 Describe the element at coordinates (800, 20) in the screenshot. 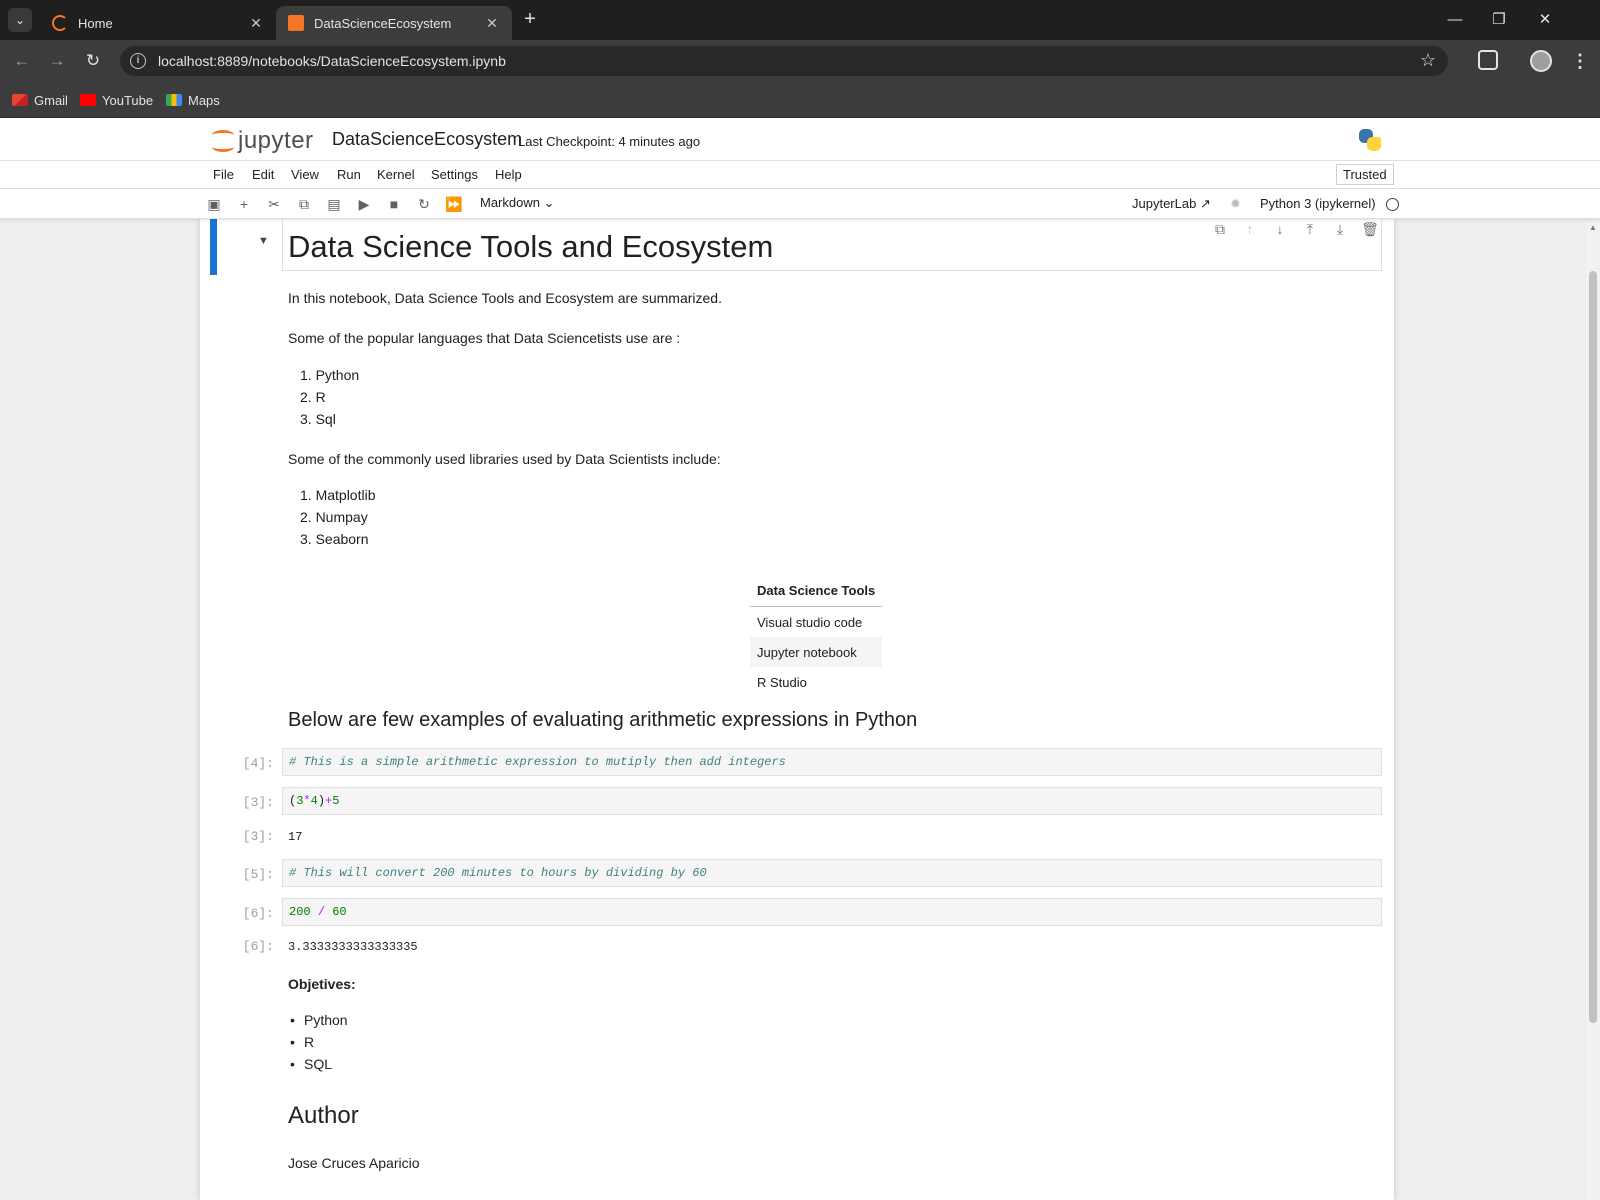

I see `browser-tab-strip: ⌄ Home ✕ DataScienceEcosystem ✕ + — ❐ ✕` at that location.